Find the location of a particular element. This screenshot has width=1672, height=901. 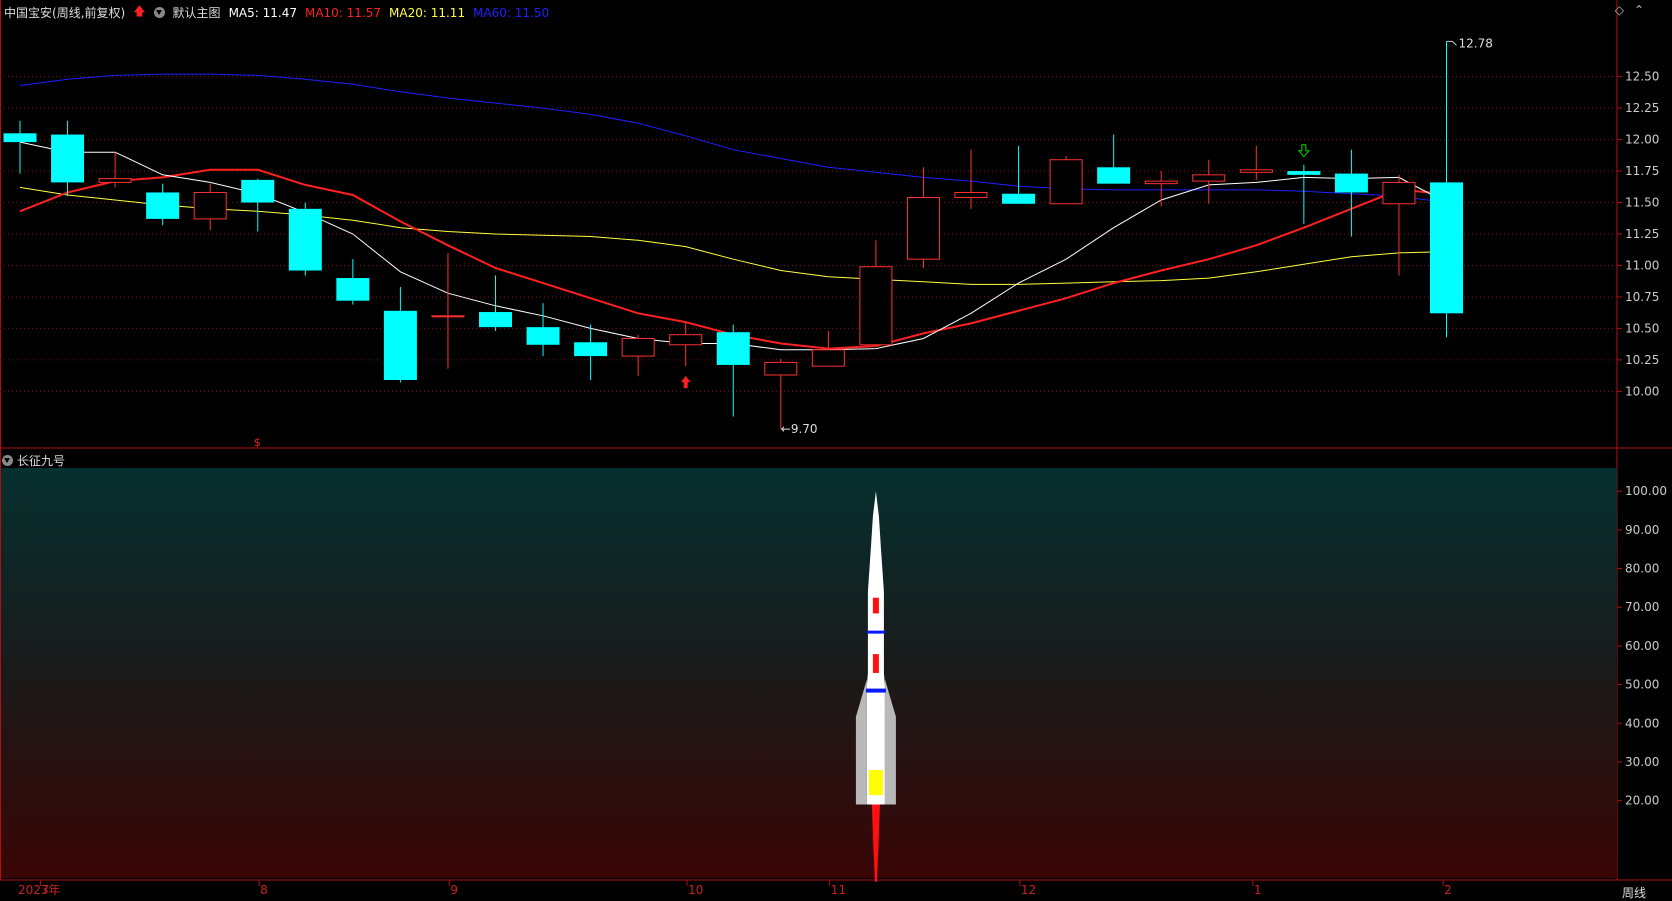

indicator-tick-label: 30.00 is located at coordinates (1642, 762).